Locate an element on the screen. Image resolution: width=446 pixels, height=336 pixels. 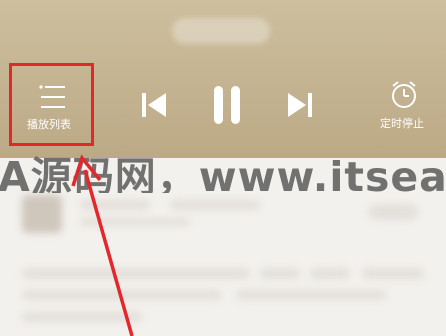
red-pointer-arrow is located at coordinates (102, 245).